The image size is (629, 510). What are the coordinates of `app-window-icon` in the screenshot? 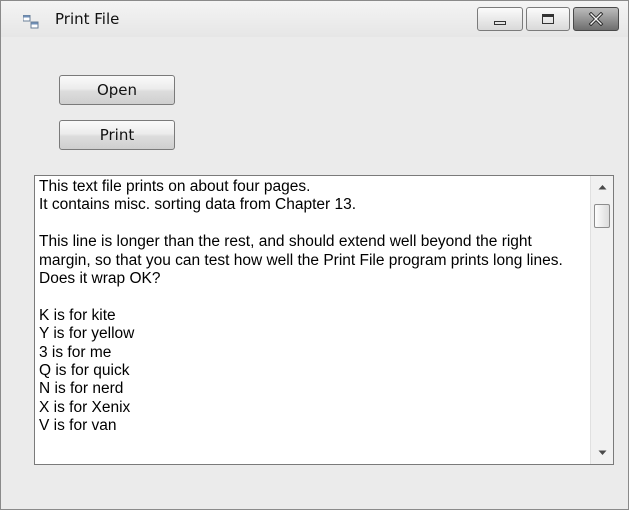 It's located at (31, 22).